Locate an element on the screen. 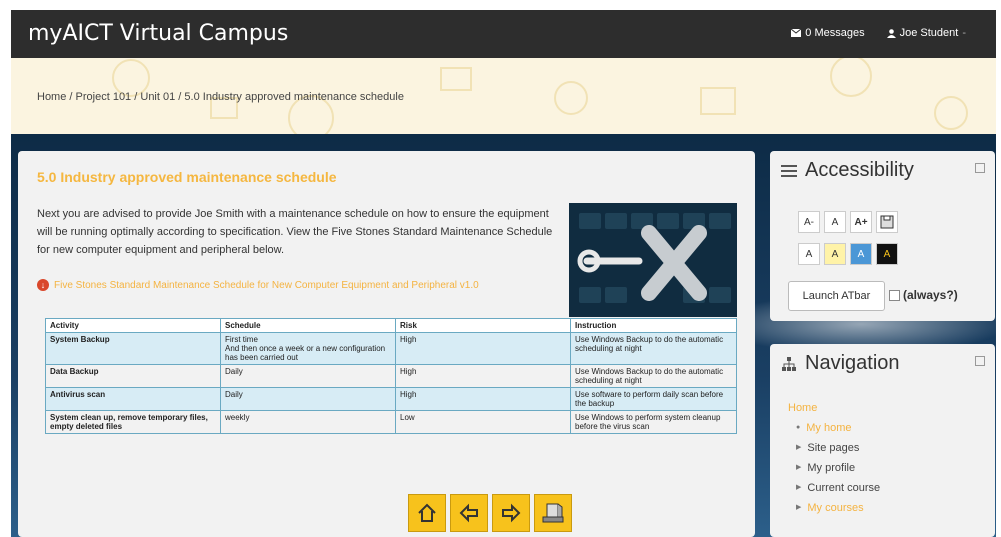 Image resolution: width=1001 pixels, height=537 pixels. messages-link: 0 Messages is located at coordinates (828, 33).